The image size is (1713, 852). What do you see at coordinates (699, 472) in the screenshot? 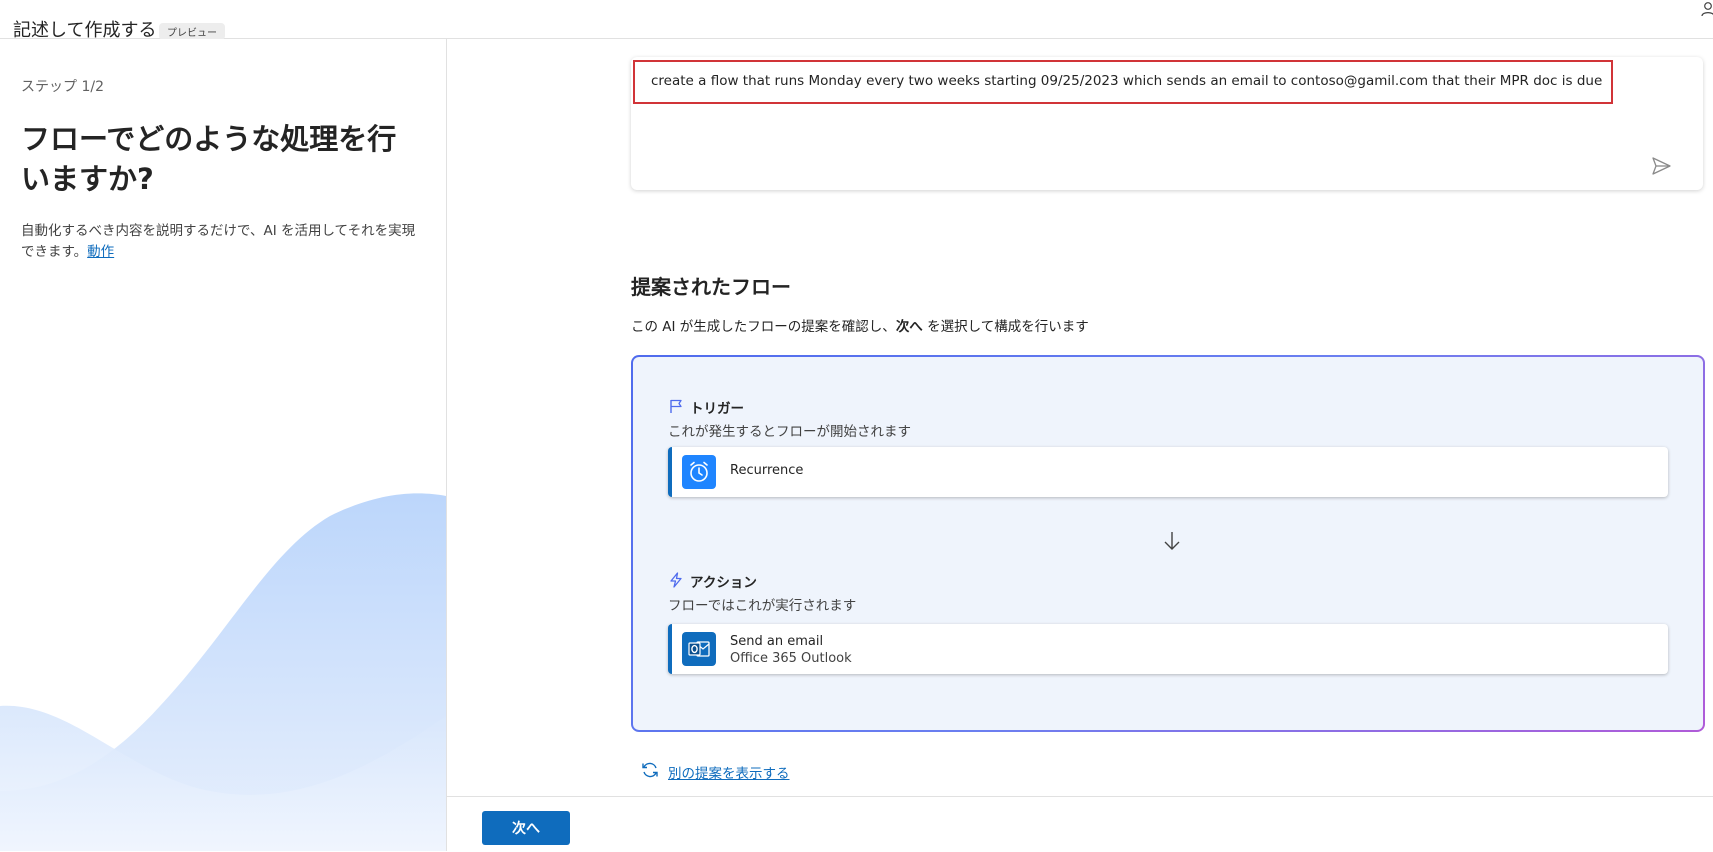
I see `clock-icon` at bounding box center [699, 472].